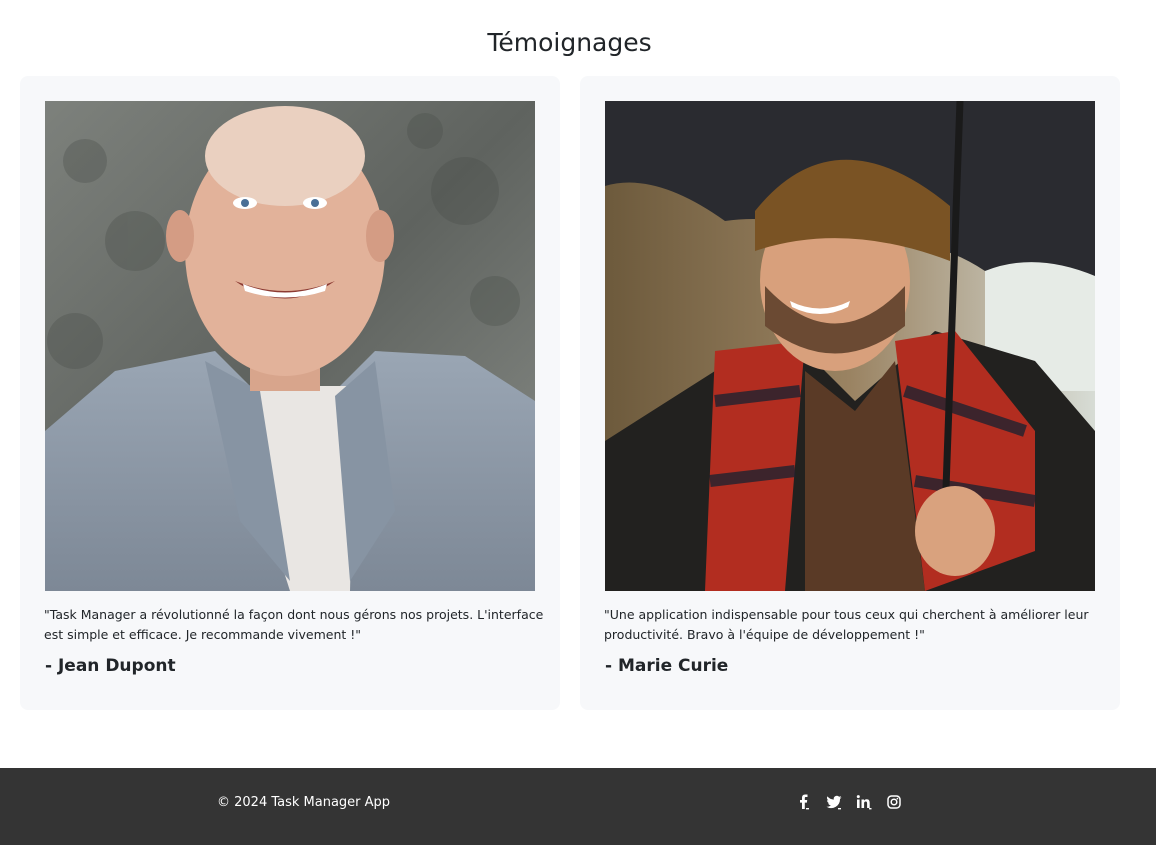 This screenshot has height=845, width=1156. I want to click on testimonial-author: - Marie Curie, so click(667, 666).